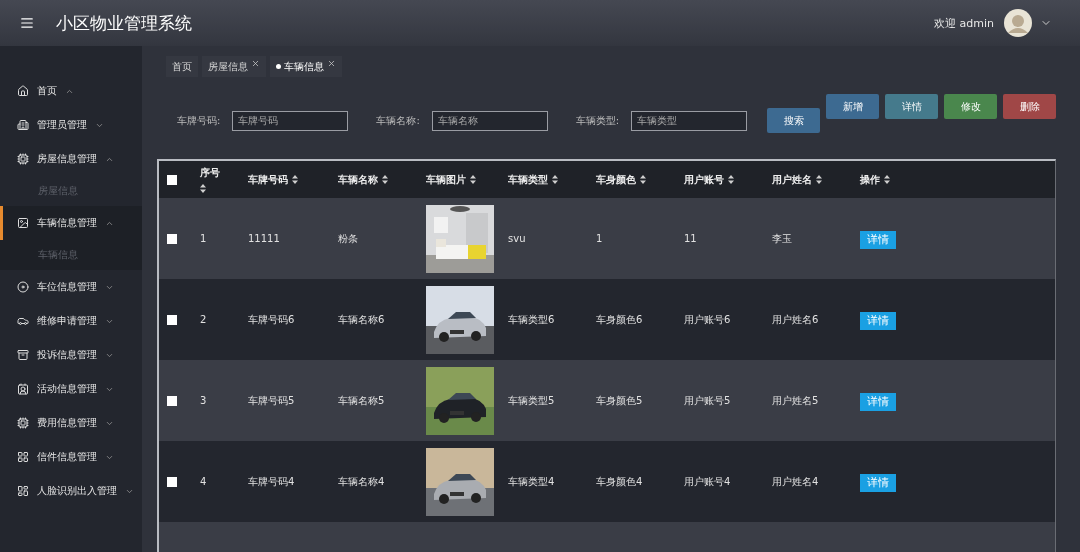  Describe the element at coordinates (532, 319) in the screenshot. I see `table-cell-text: 车辆类型6` at that location.